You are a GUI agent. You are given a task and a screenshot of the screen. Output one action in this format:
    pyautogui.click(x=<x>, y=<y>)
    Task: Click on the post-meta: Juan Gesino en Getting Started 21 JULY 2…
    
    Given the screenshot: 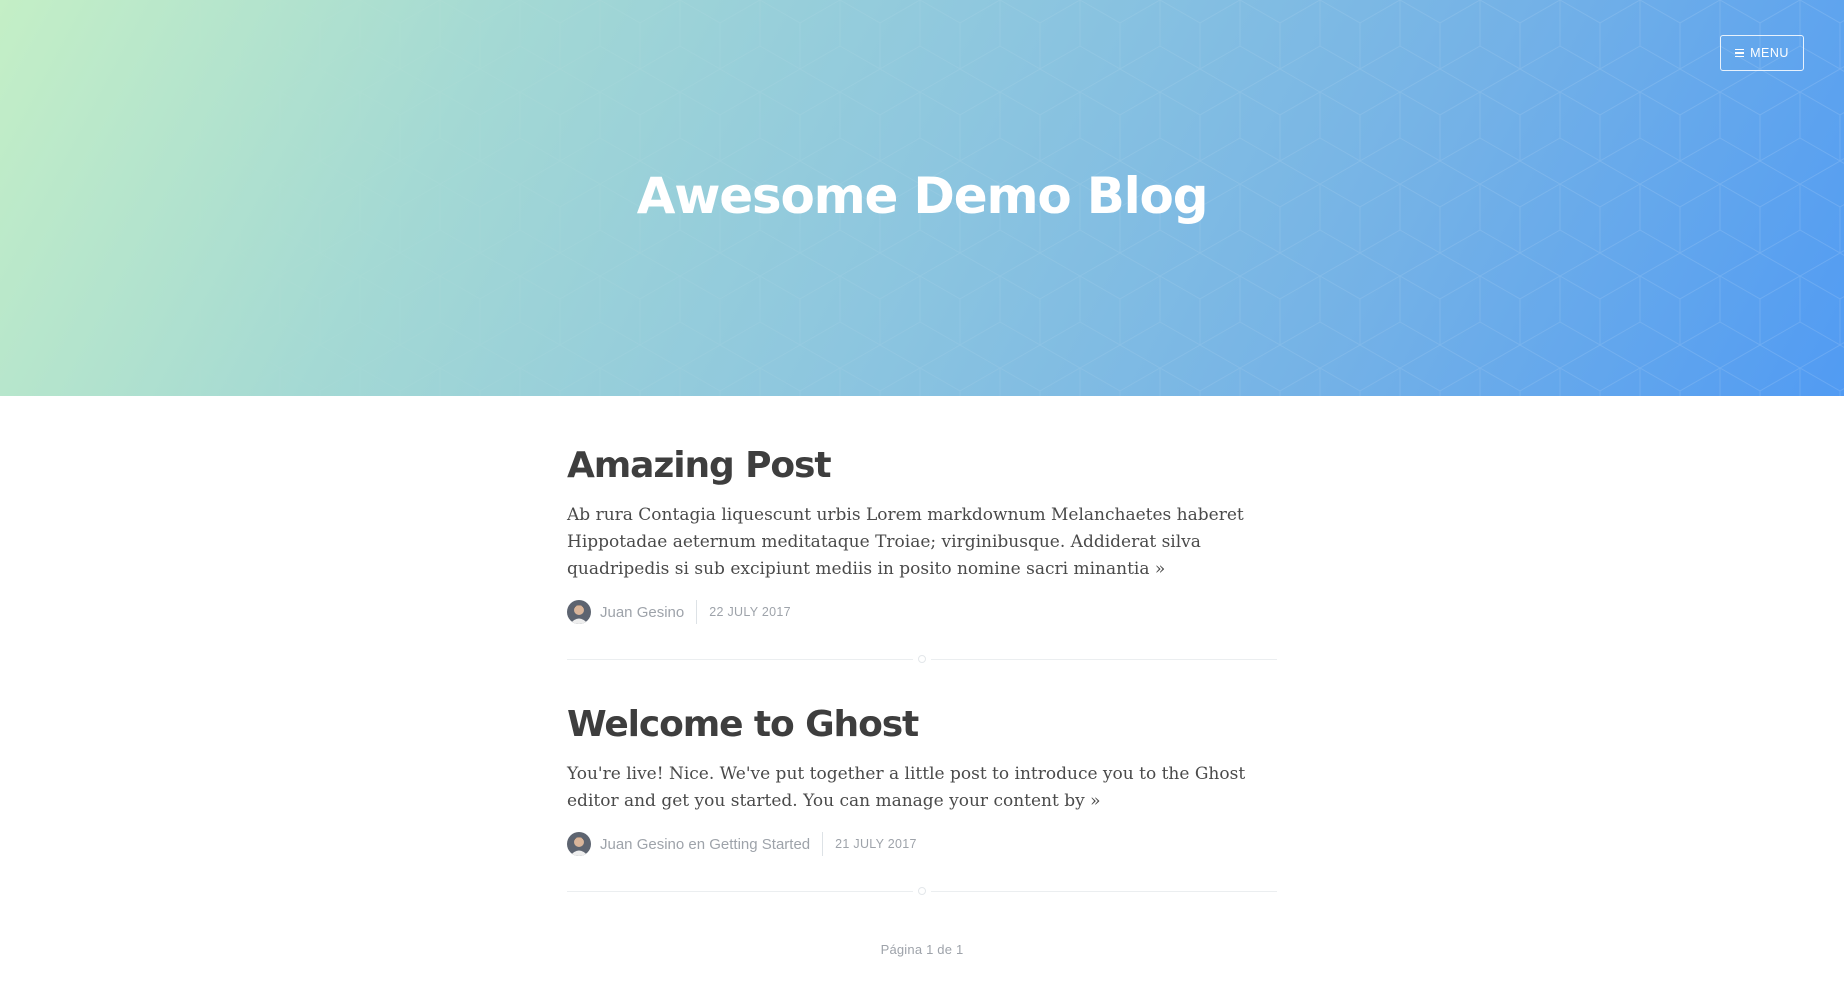 What is the action you would take?
    pyautogui.click(x=922, y=844)
    